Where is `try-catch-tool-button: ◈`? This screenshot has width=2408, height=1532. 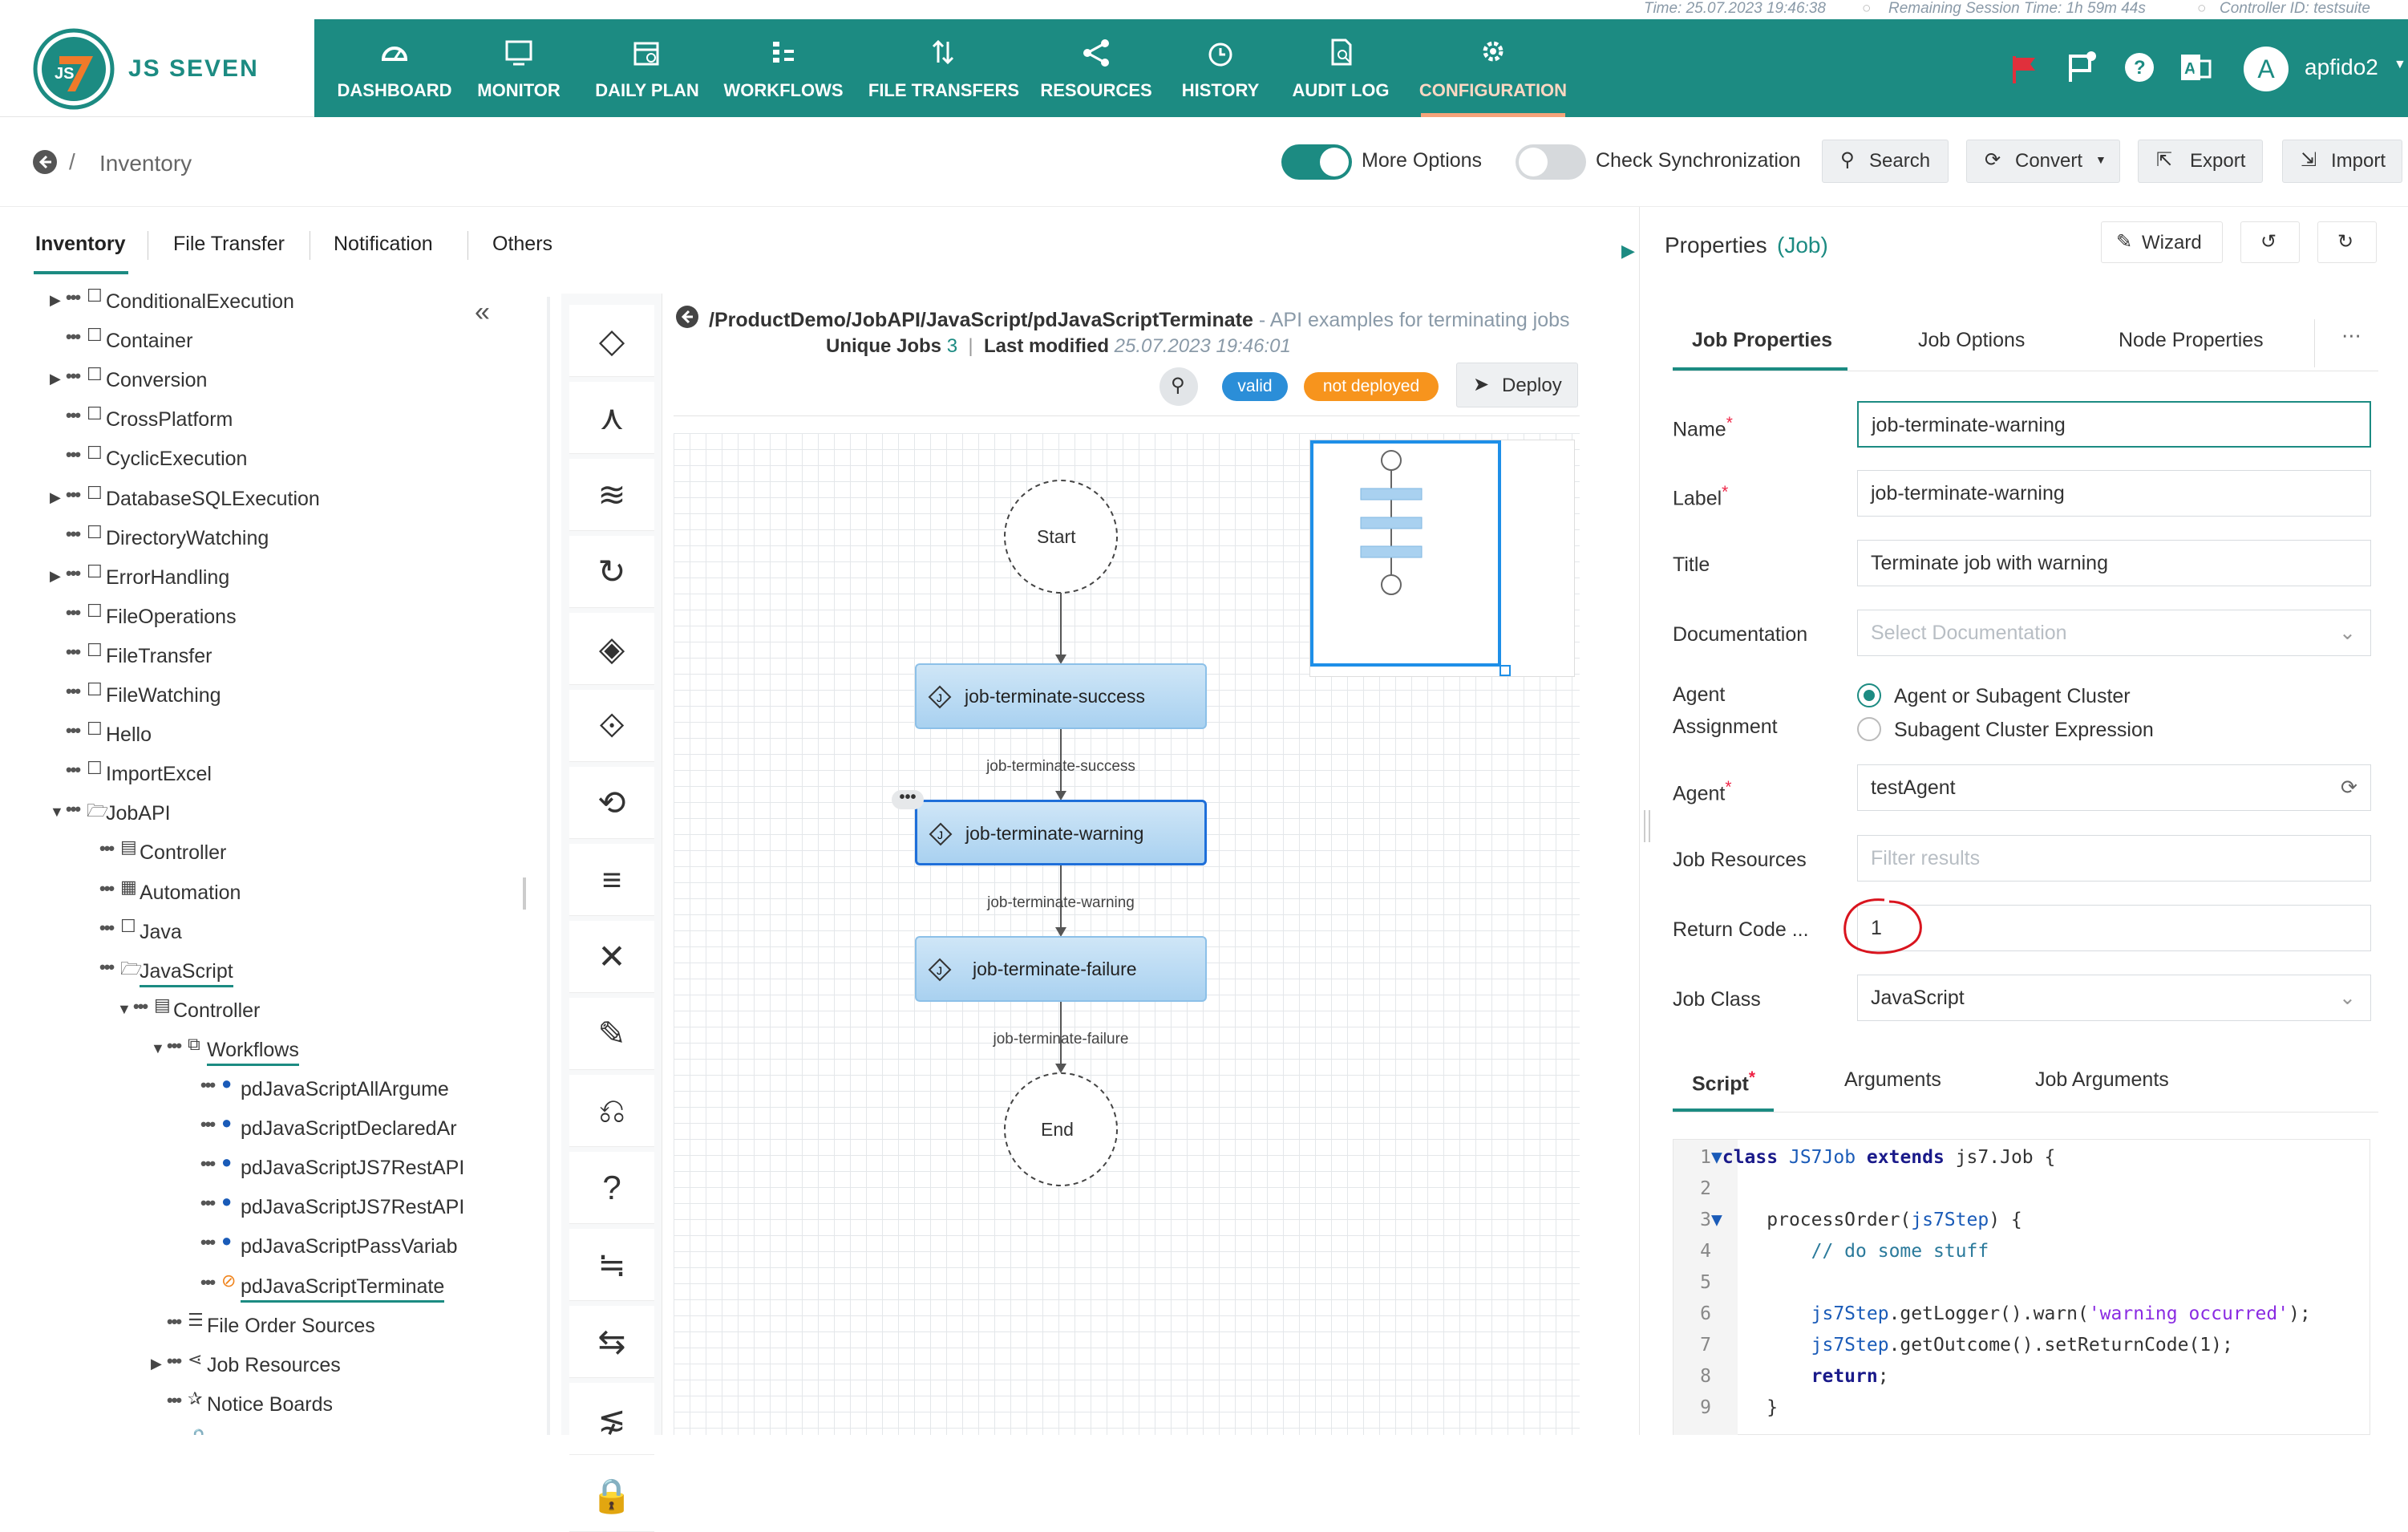
try-catch-tool-button: ◈ is located at coordinates (611, 649).